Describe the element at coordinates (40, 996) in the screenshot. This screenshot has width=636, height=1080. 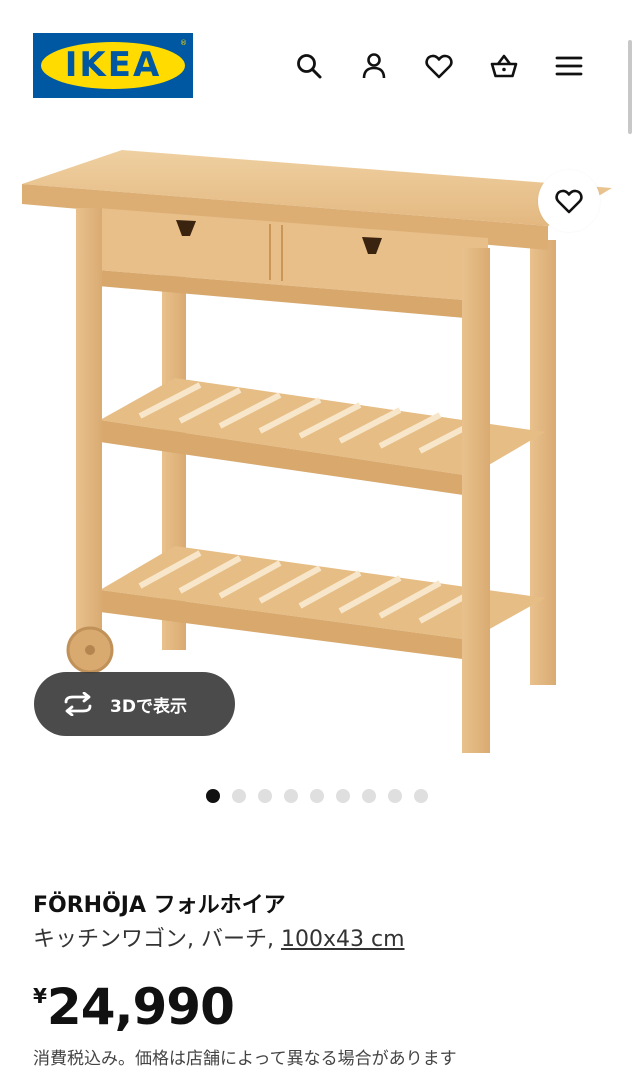
I see `price-currency: ¥` at that location.